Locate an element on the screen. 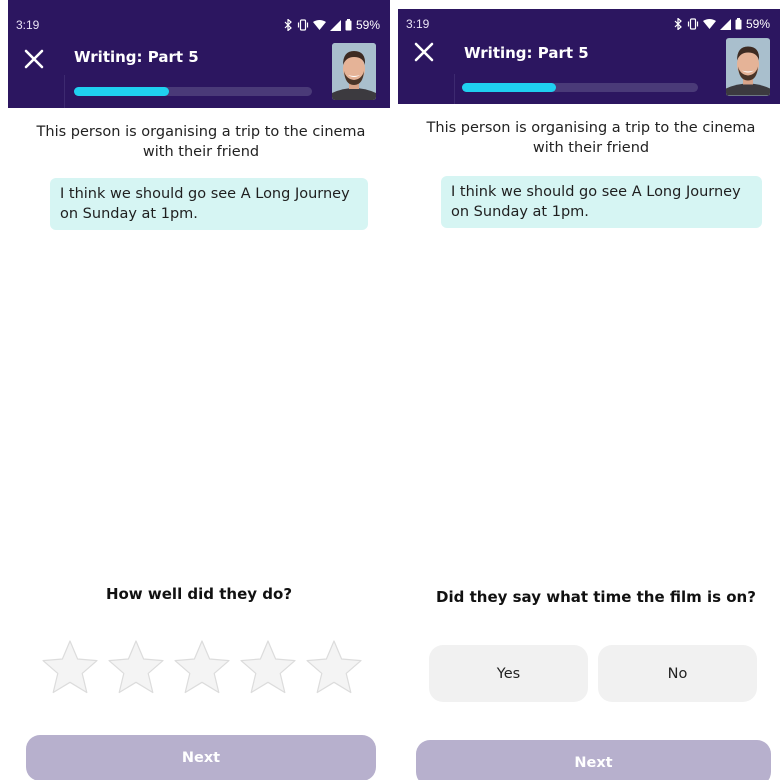  no-button: No is located at coordinates (677, 673).